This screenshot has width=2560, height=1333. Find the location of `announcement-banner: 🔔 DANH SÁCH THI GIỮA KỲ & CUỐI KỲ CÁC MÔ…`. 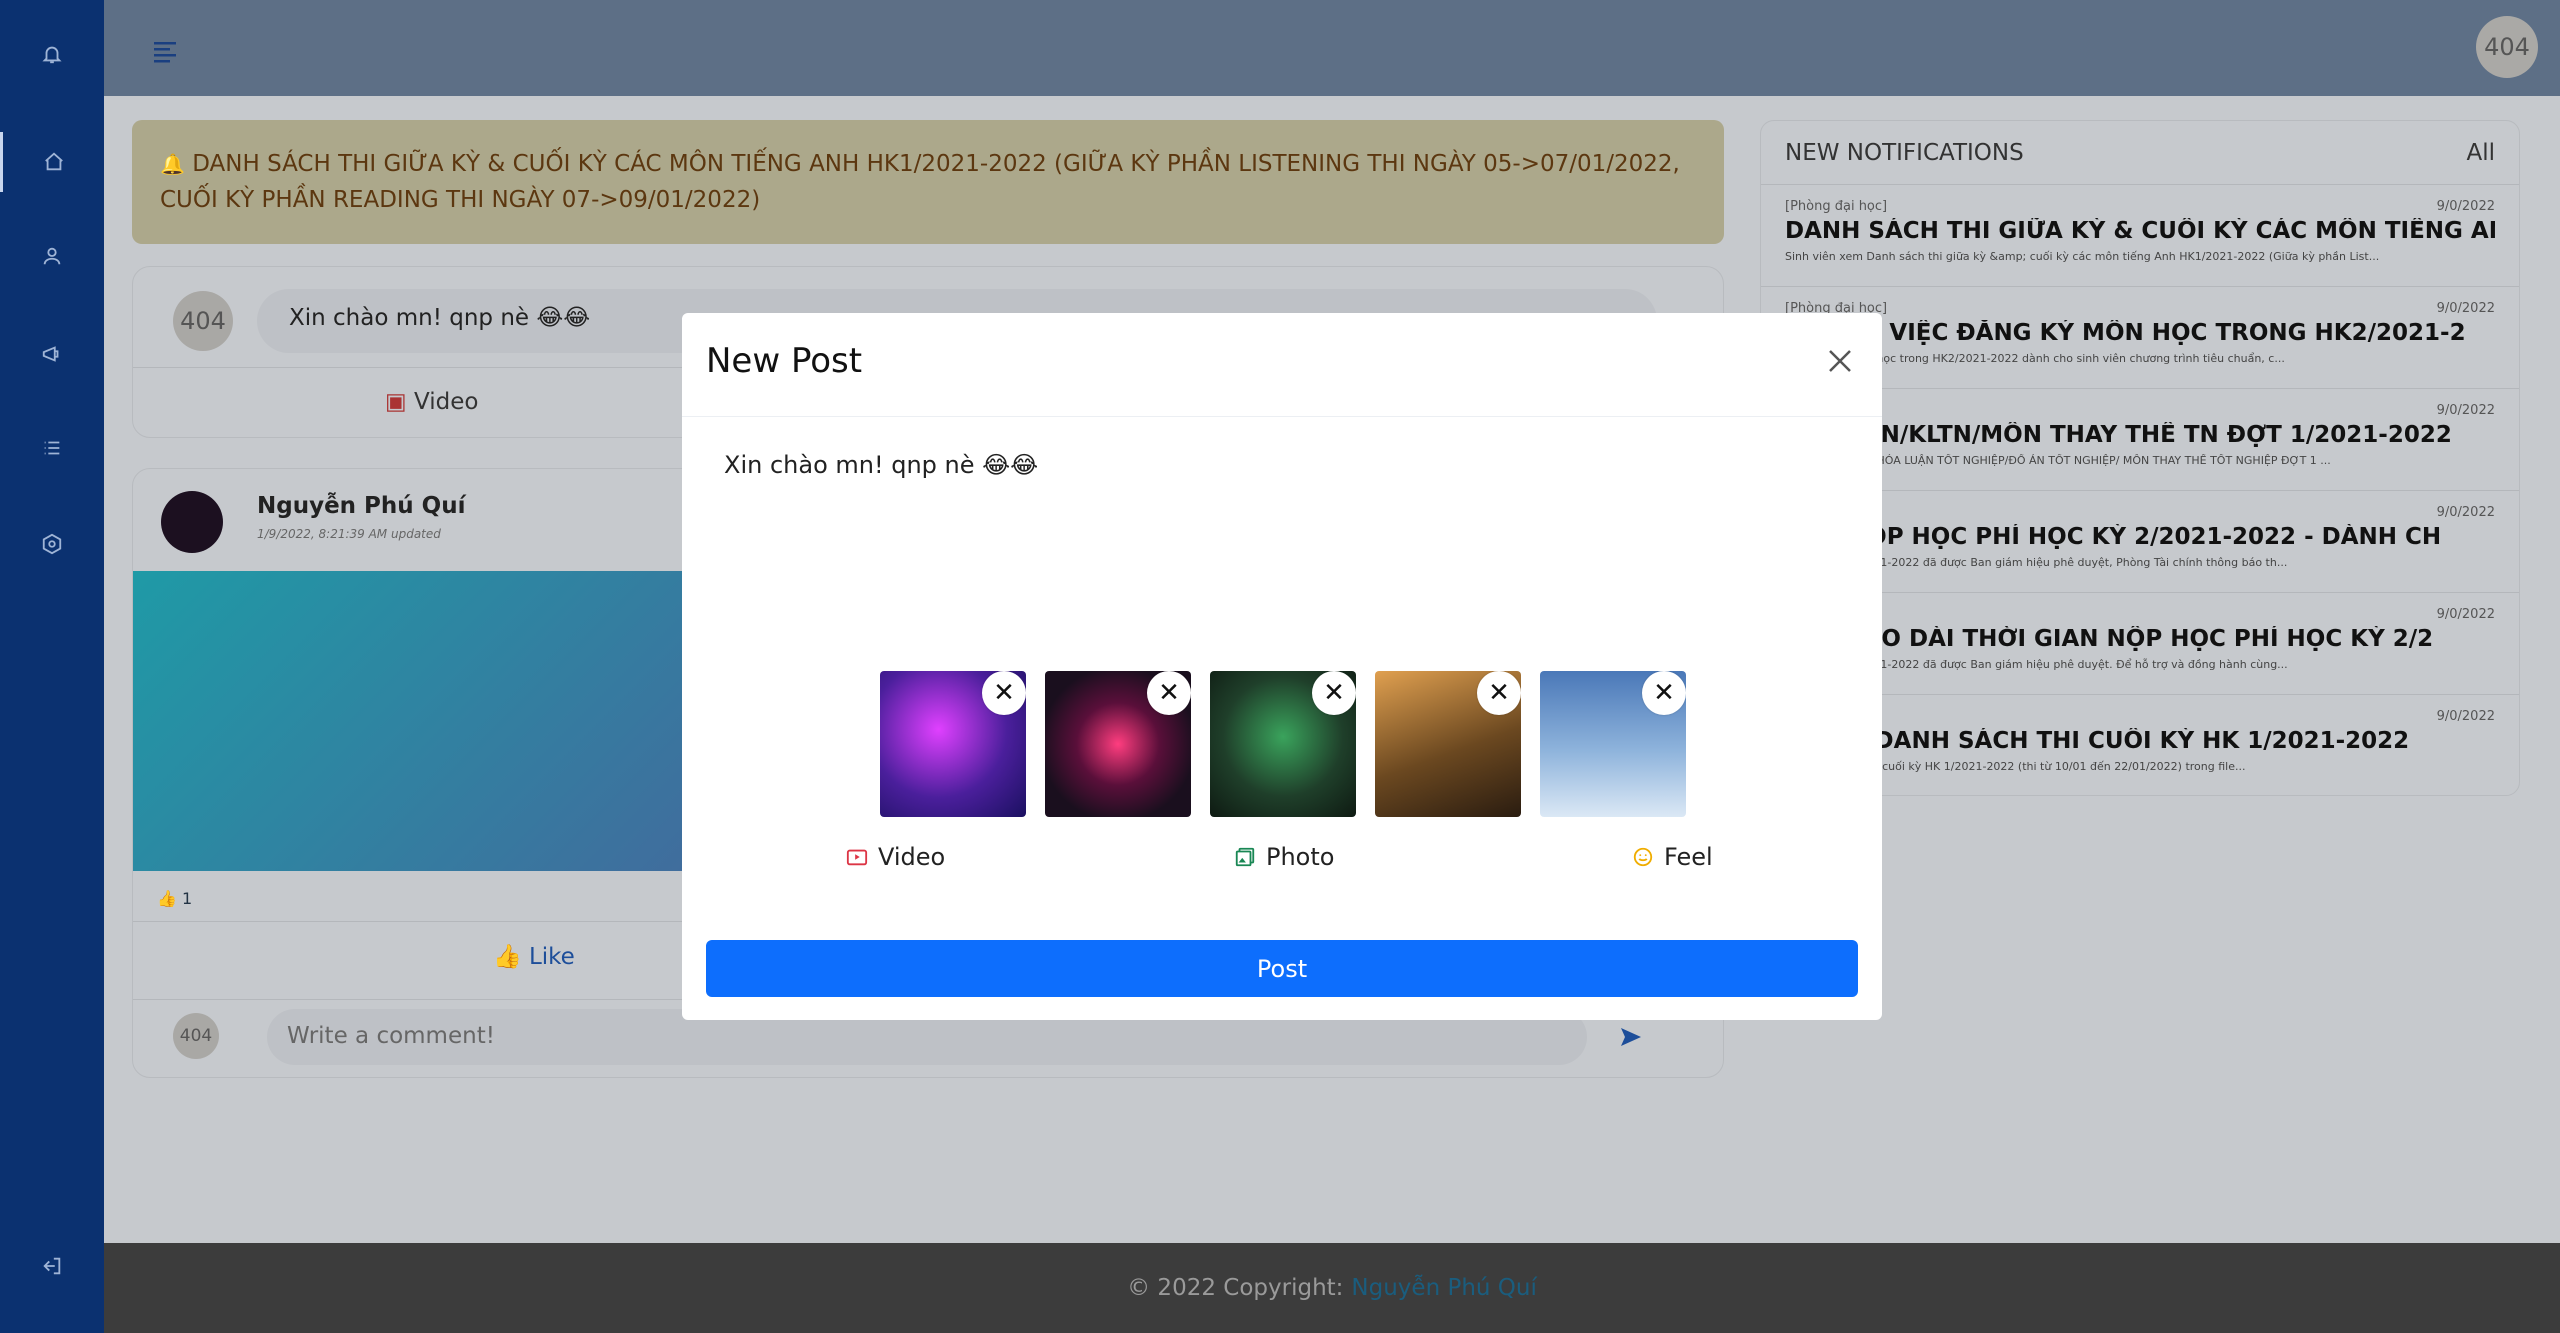

announcement-banner: 🔔 DANH SÁCH THI GIỮA KỲ & CUỐI KỲ CÁC MÔ… is located at coordinates (928, 182).